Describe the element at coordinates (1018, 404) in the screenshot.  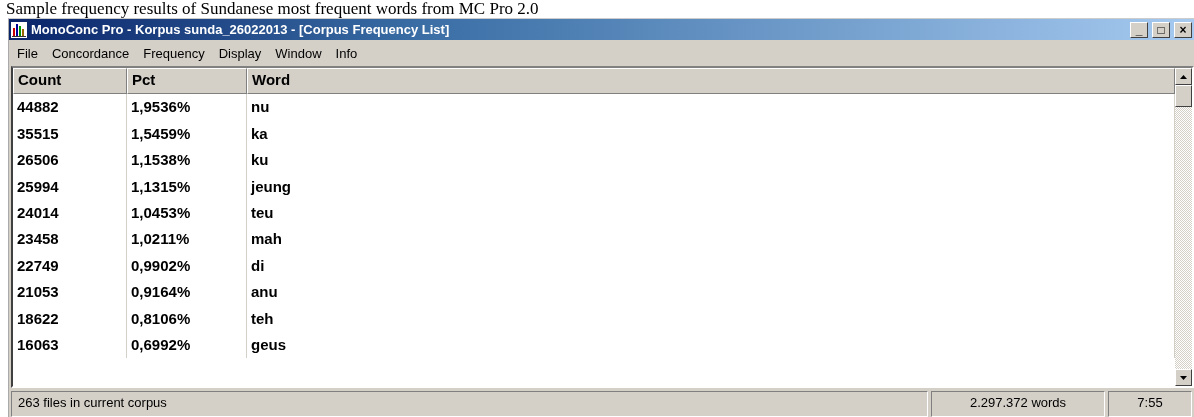
I see `status-pane: 2.297.372 words` at that location.